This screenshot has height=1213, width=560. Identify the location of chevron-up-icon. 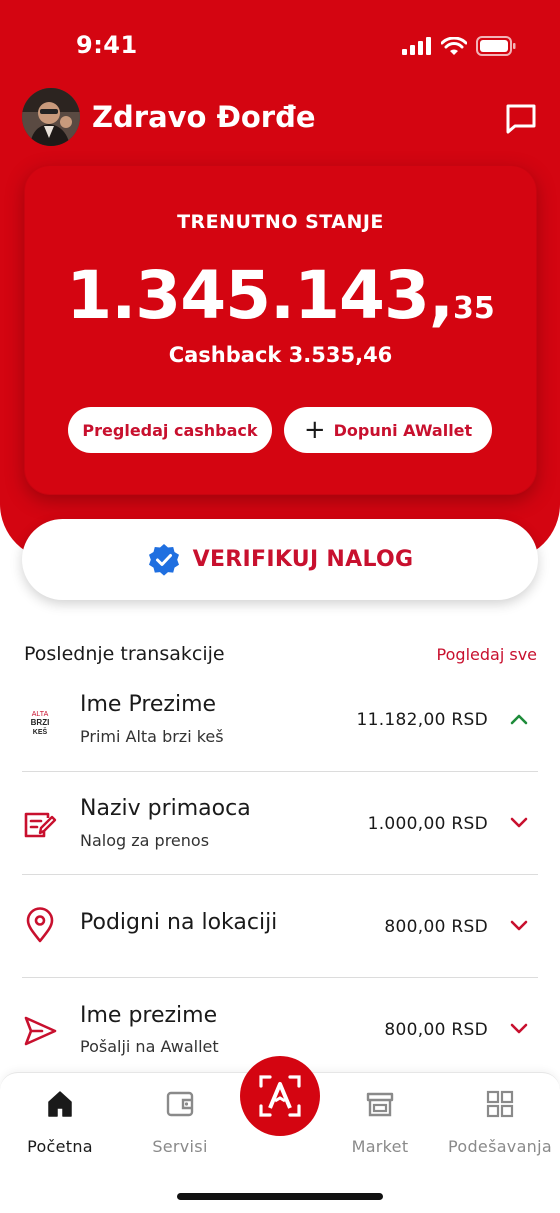
(519, 719).